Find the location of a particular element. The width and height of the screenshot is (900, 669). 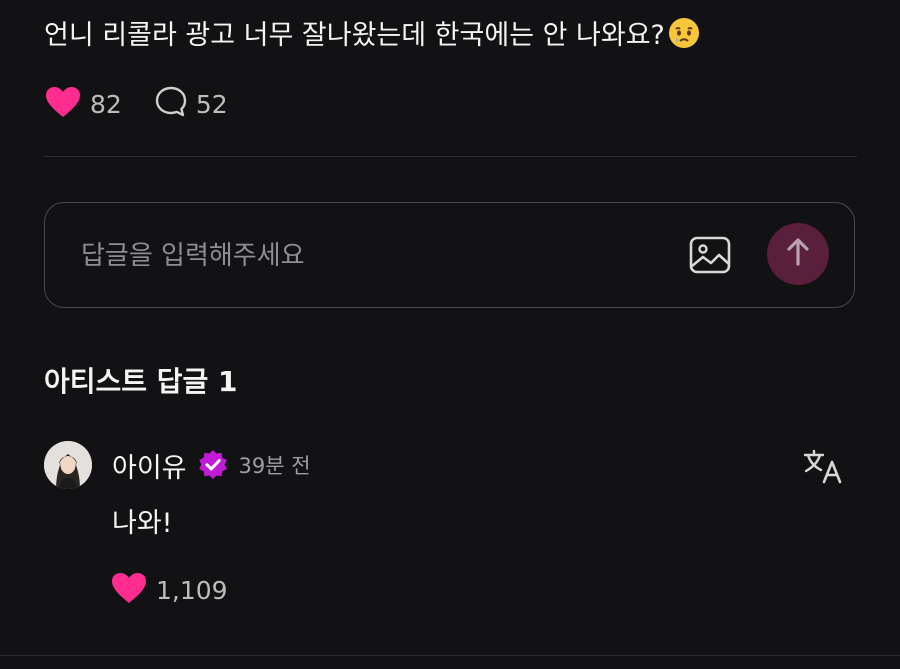

reply-composer is located at coordinates (449, 255).